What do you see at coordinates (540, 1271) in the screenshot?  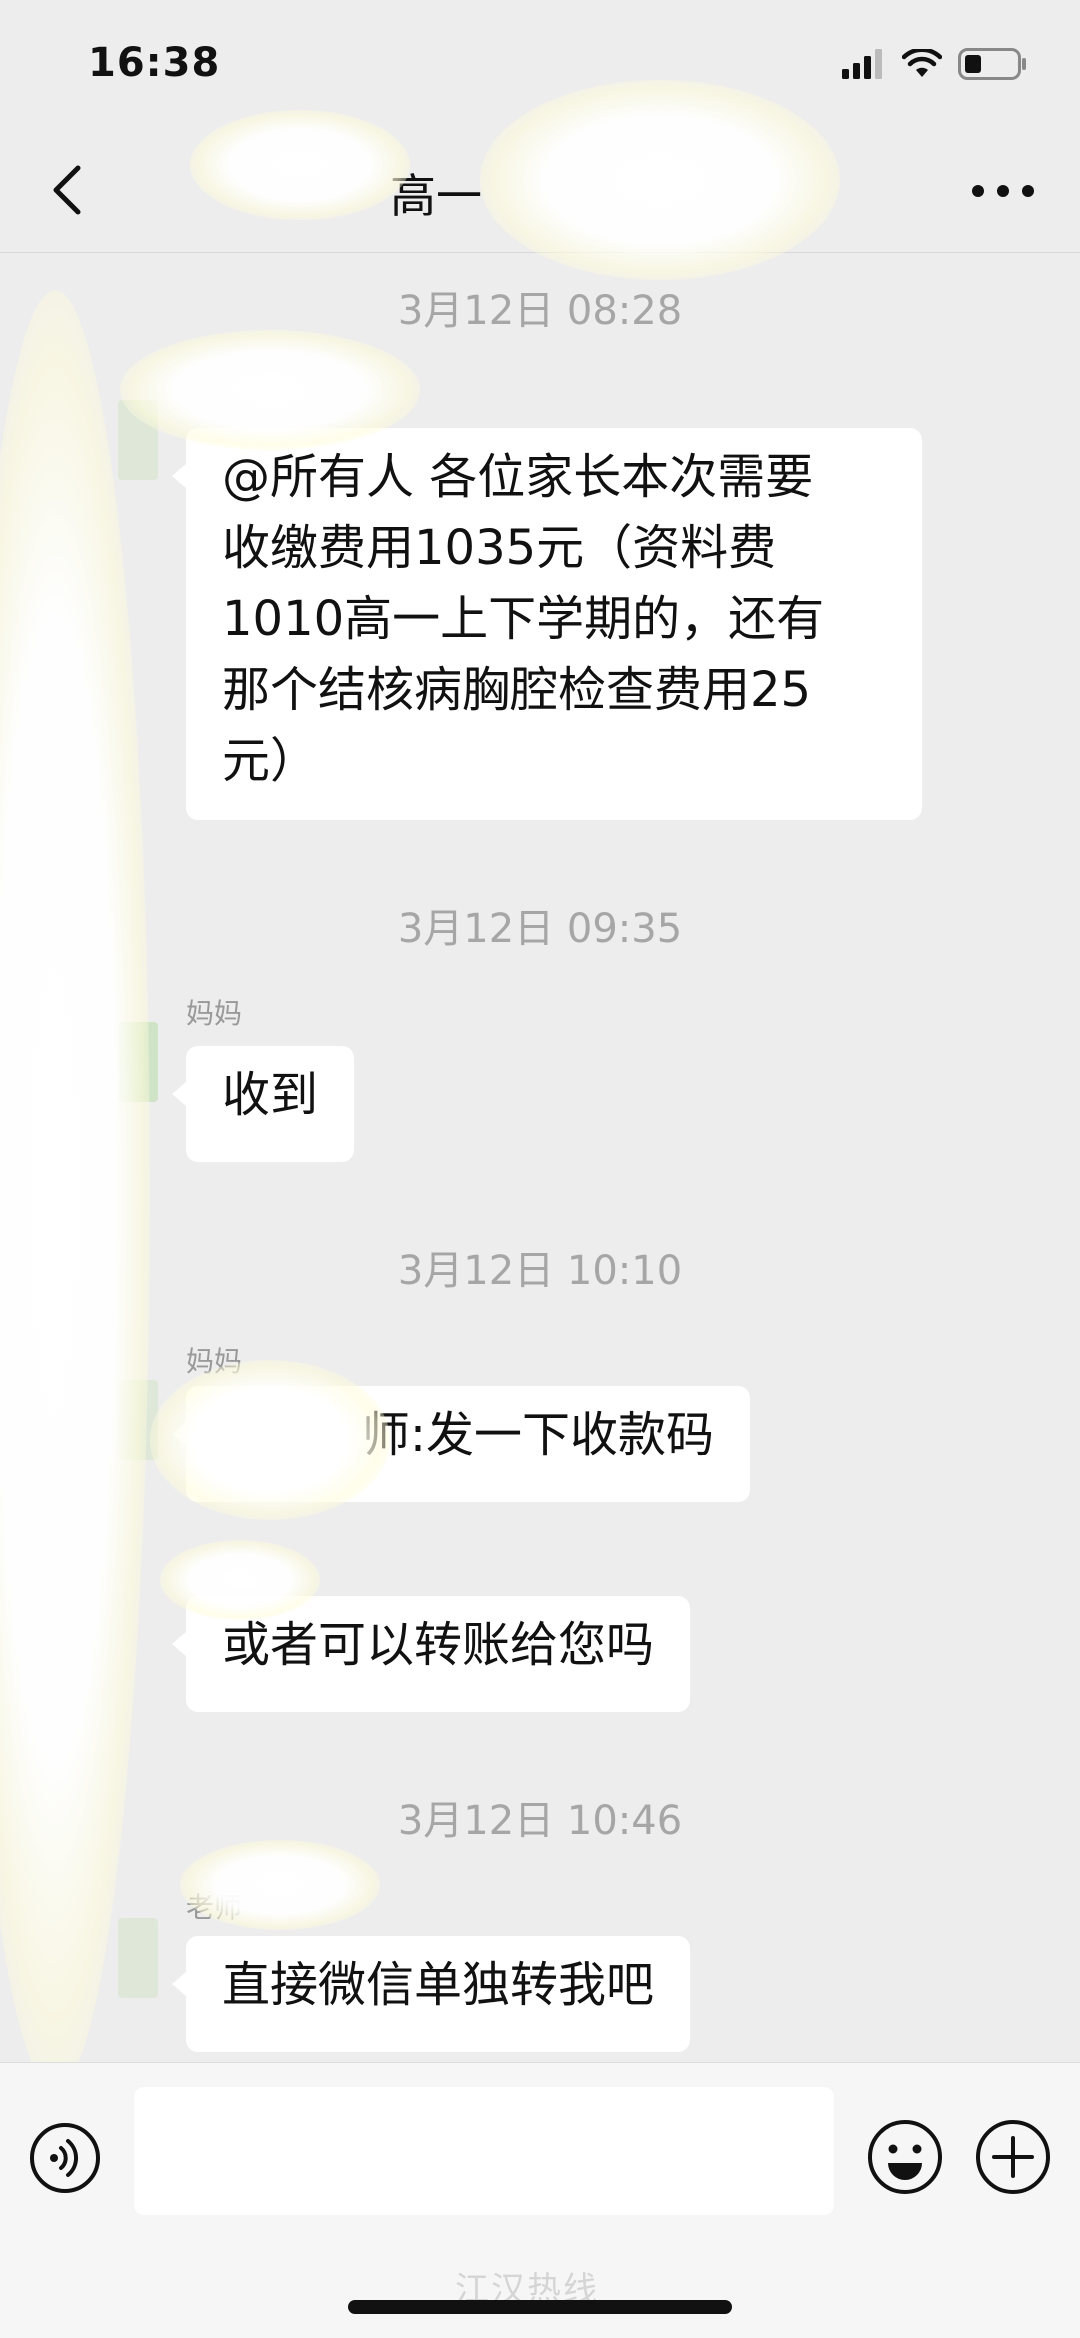 I see `message-timestamp: 3月12日 10:10` at bounding box center [540, 1271].